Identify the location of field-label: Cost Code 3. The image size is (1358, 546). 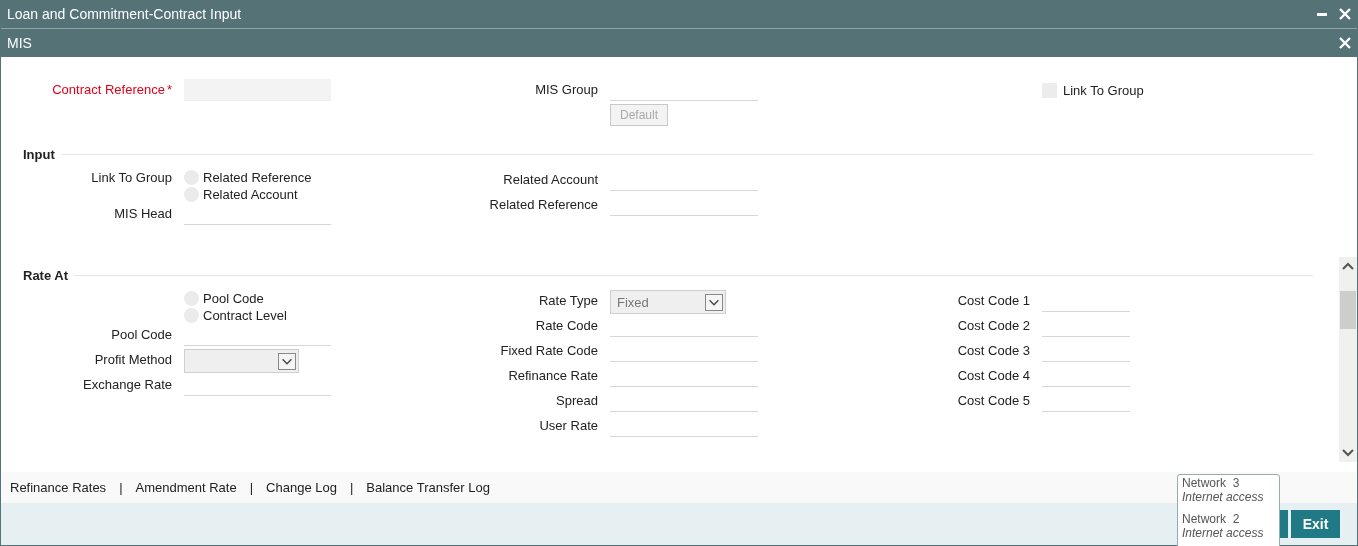
(993, 351).